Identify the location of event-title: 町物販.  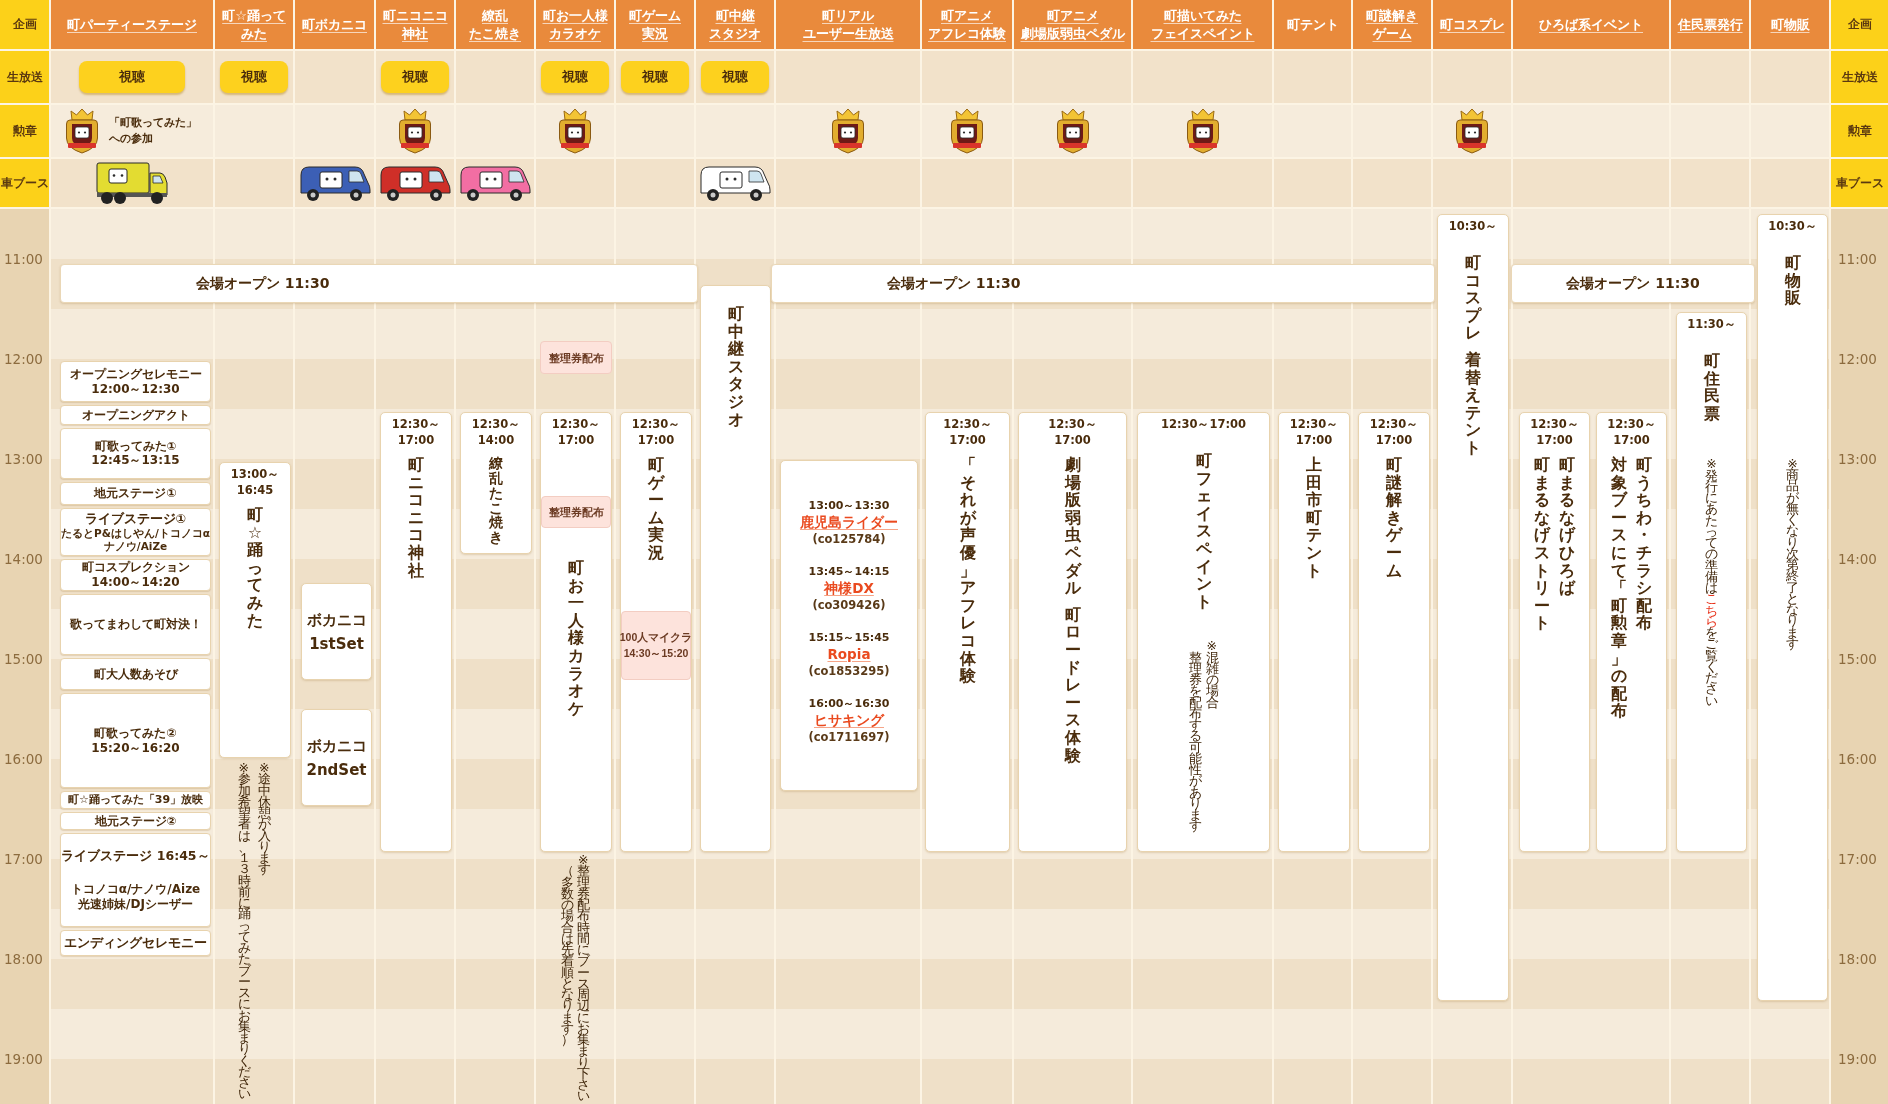
(1792, 280).